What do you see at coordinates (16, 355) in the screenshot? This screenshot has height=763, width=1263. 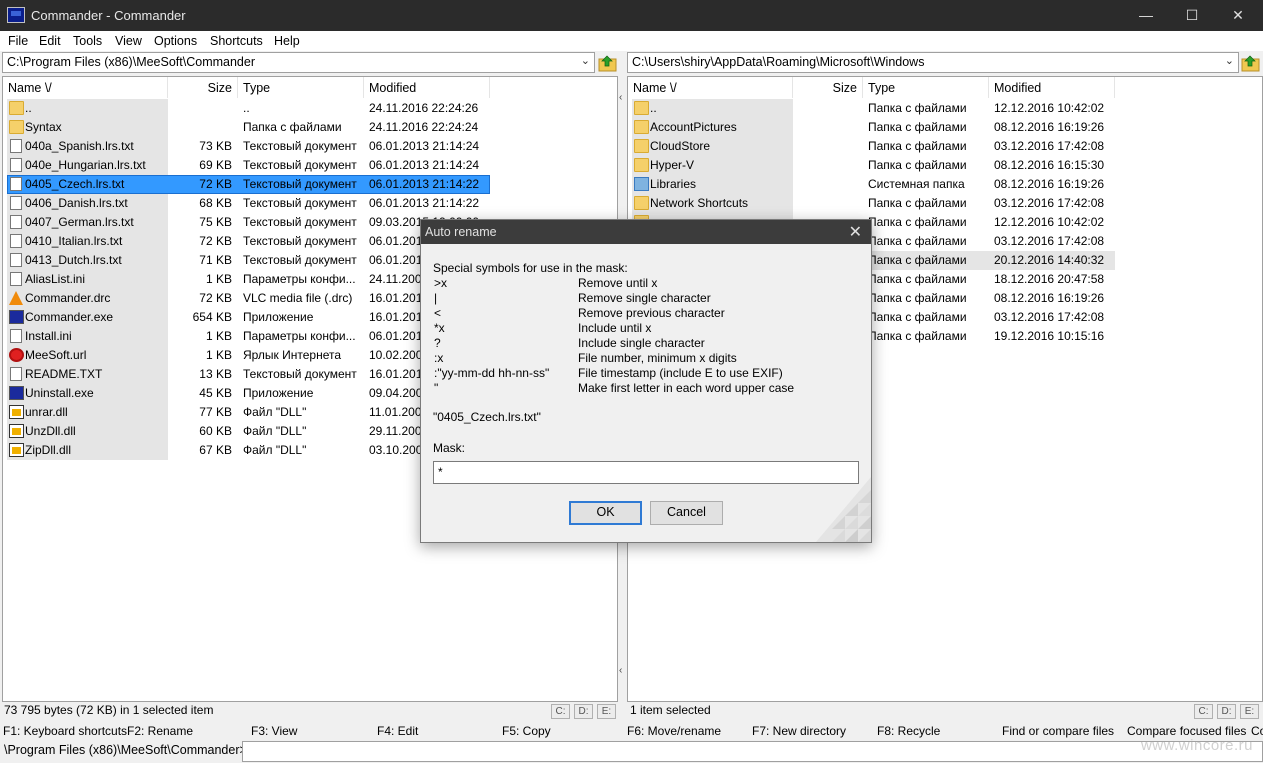 I see `url-icon` at bounding box center [16, 355].